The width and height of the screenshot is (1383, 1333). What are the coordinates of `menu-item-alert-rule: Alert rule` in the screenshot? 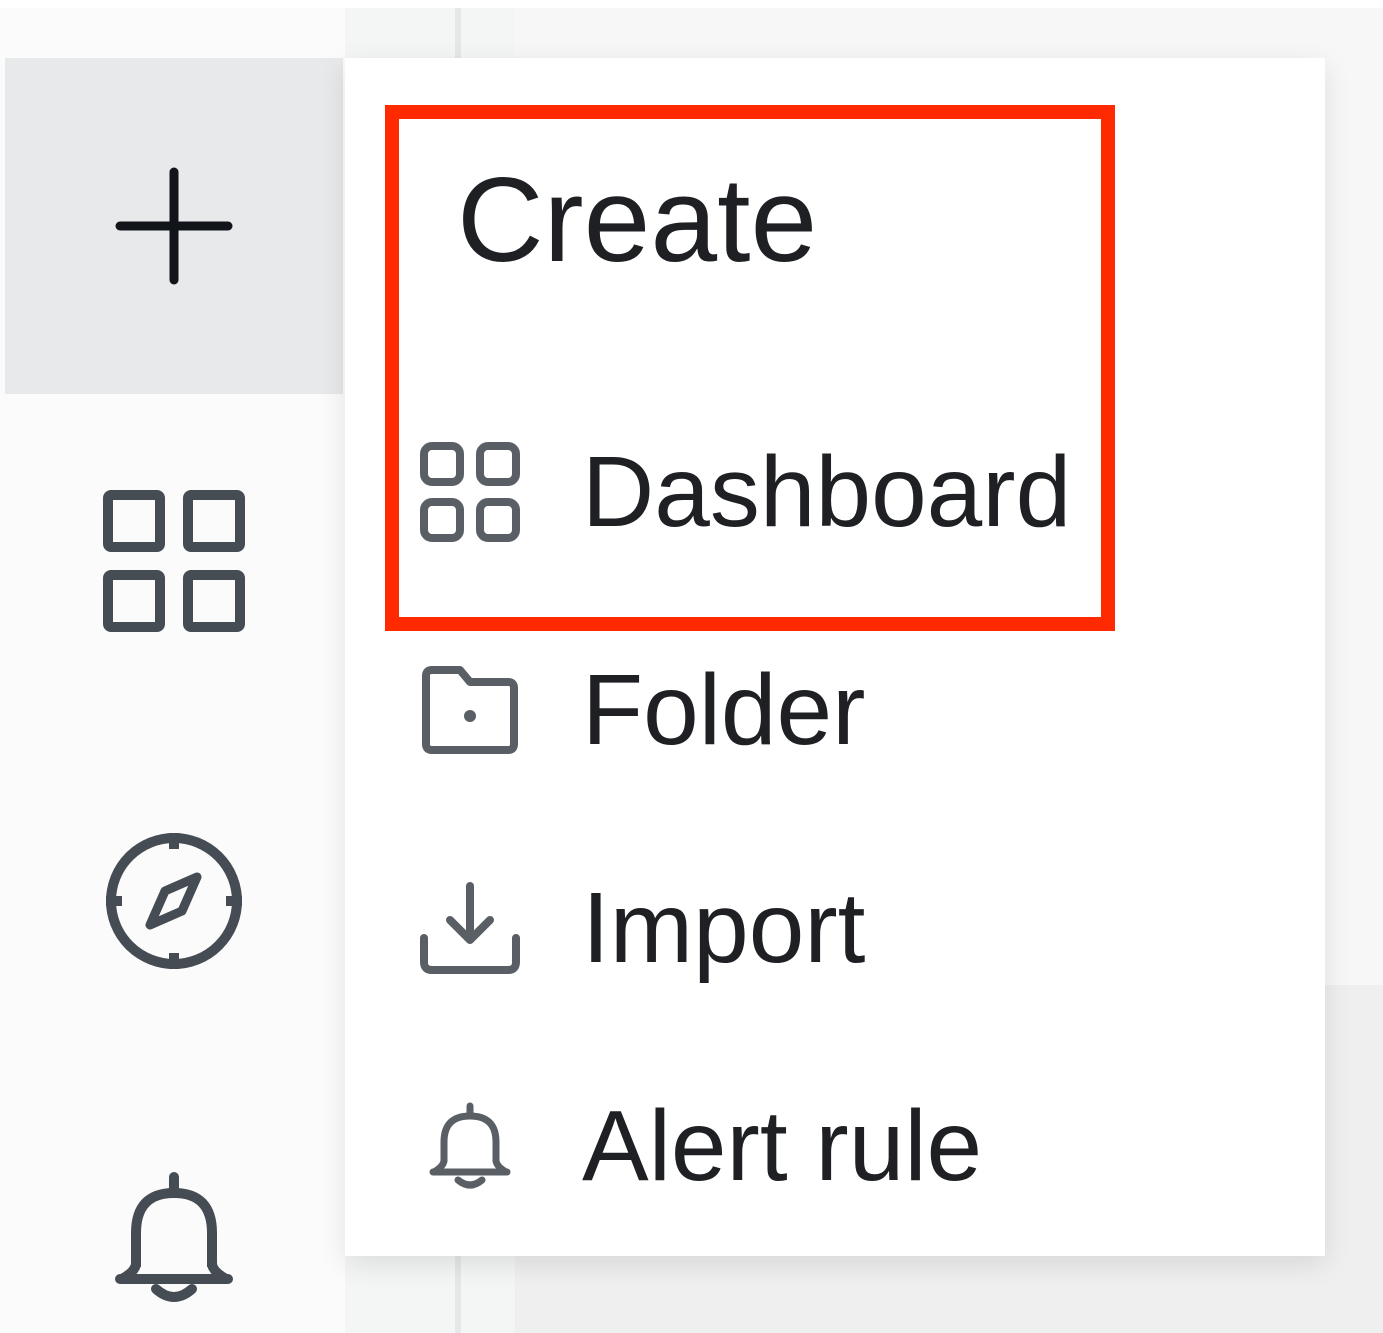 It's located at (835, 1146).